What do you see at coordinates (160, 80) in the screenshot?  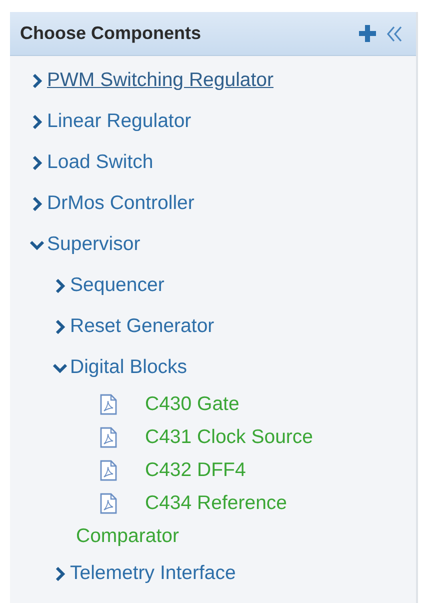 I see `tree-item: PWM Switching Regulator` at bounding box center [160, 80].